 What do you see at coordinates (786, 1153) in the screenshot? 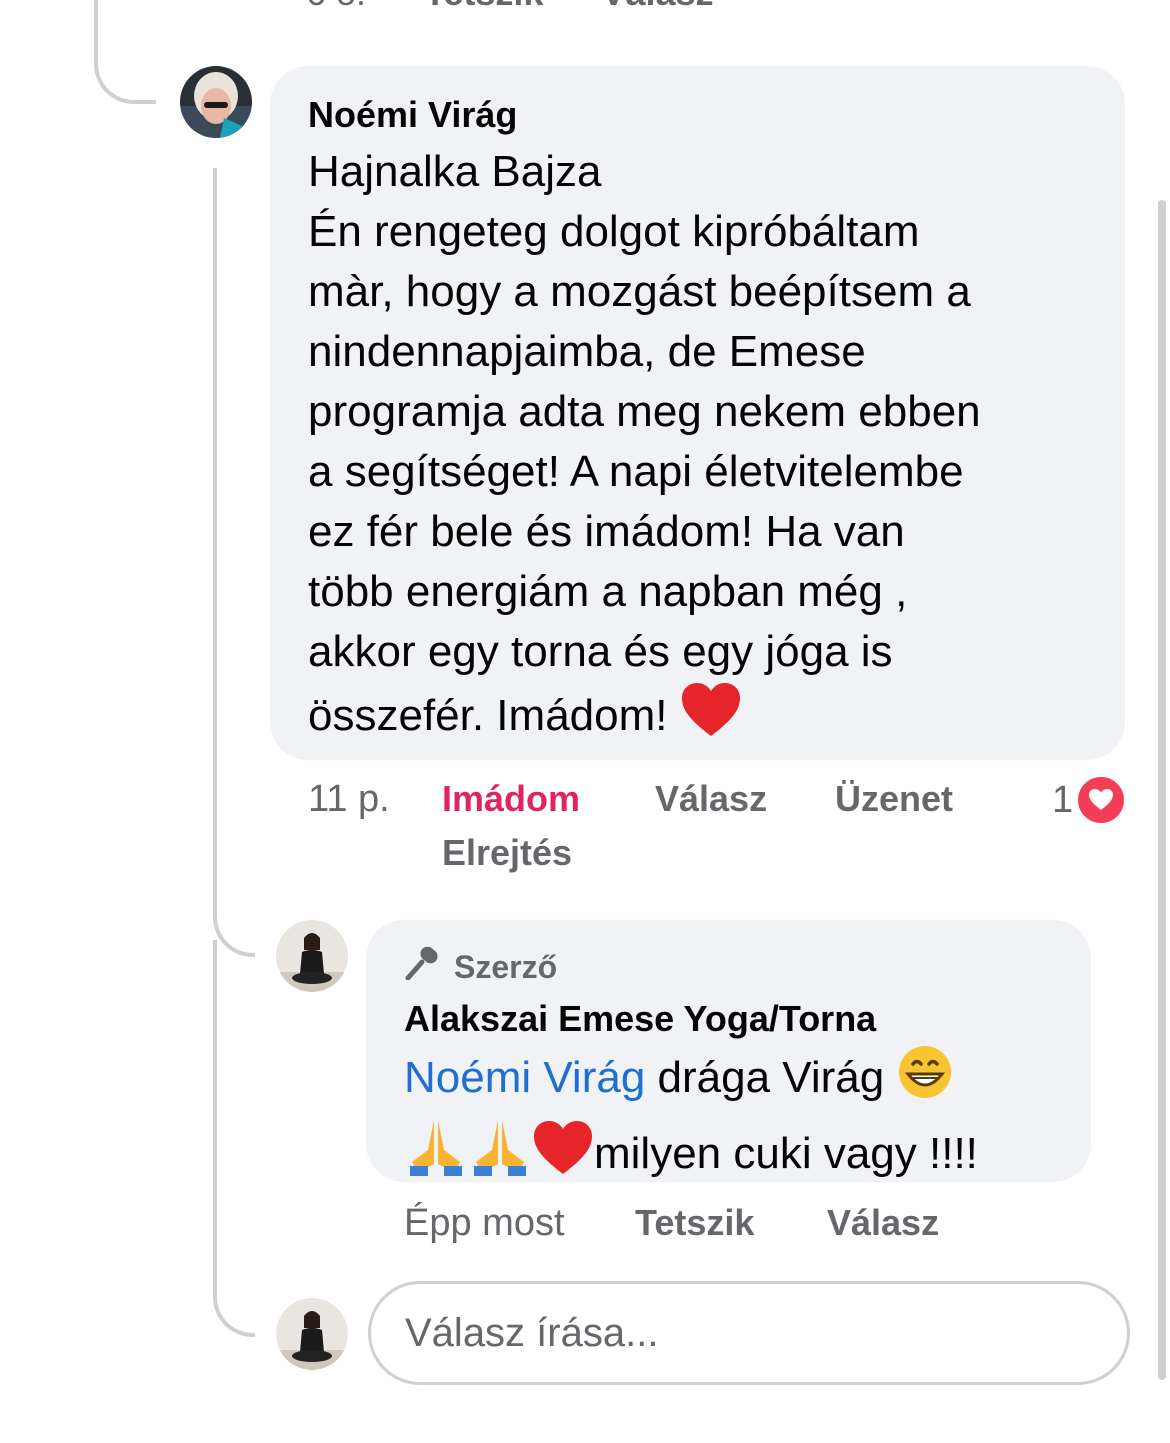
I see `comment-text: milyen cuki vagy !!!!` at bounding box center [786, 1153].